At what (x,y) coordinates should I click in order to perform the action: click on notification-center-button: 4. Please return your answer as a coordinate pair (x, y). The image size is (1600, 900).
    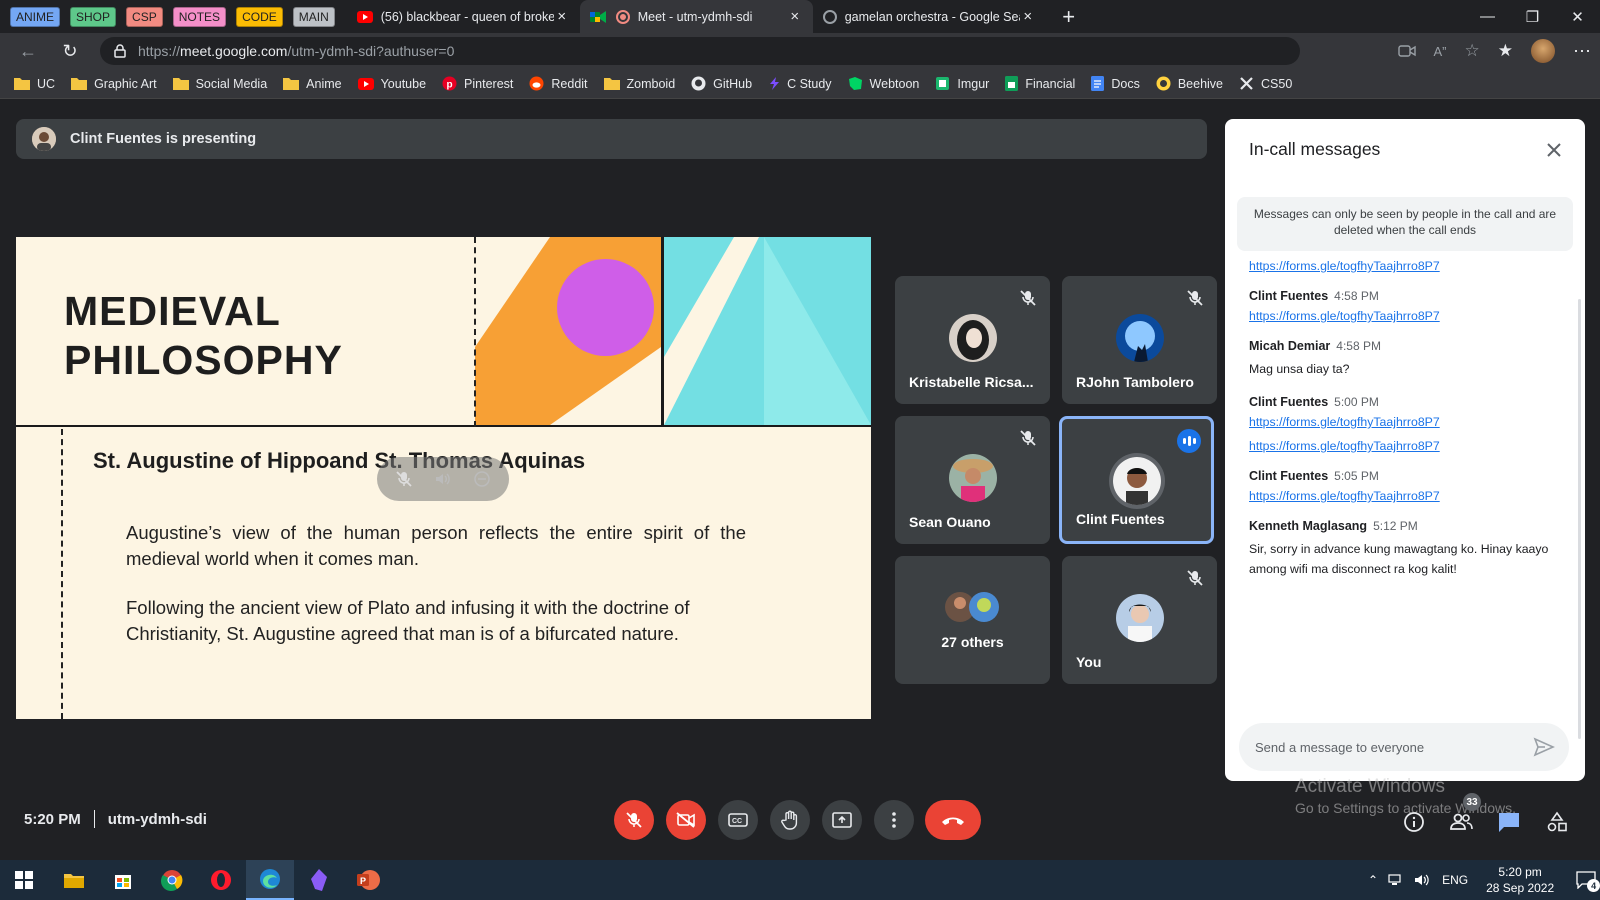
    Looking at the image, I should click on (1588, 881).